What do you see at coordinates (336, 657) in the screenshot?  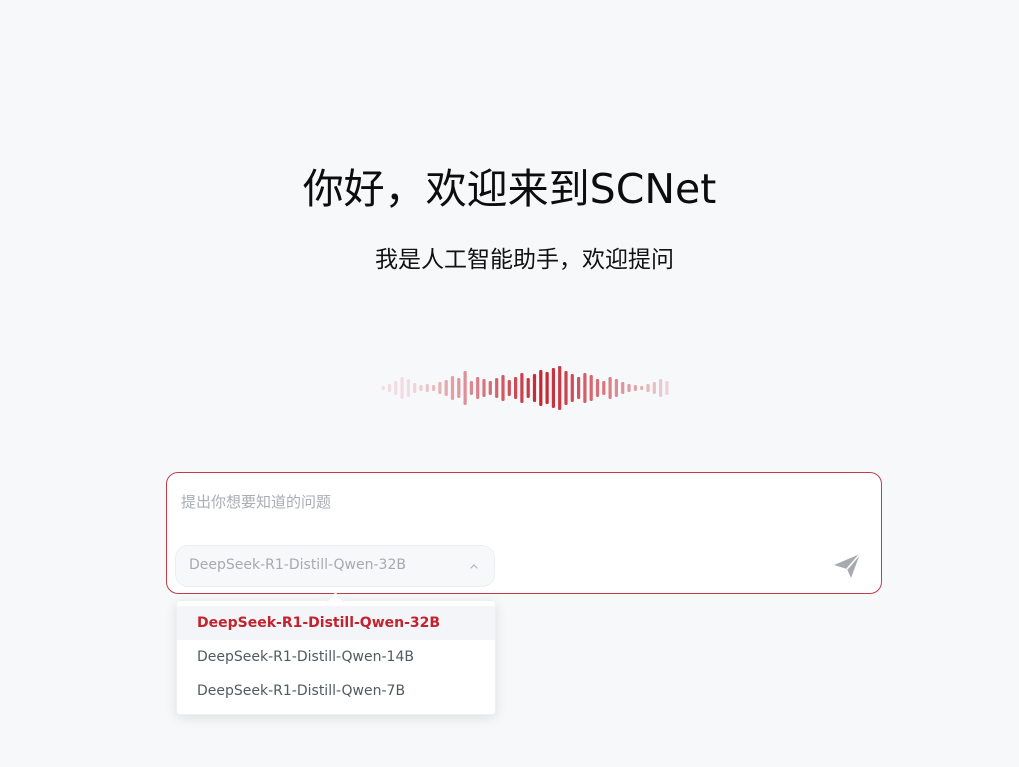 I see `model-option: DeepSeek-R1-Distill-Qwen-14B` at bounding box center [336, 657].